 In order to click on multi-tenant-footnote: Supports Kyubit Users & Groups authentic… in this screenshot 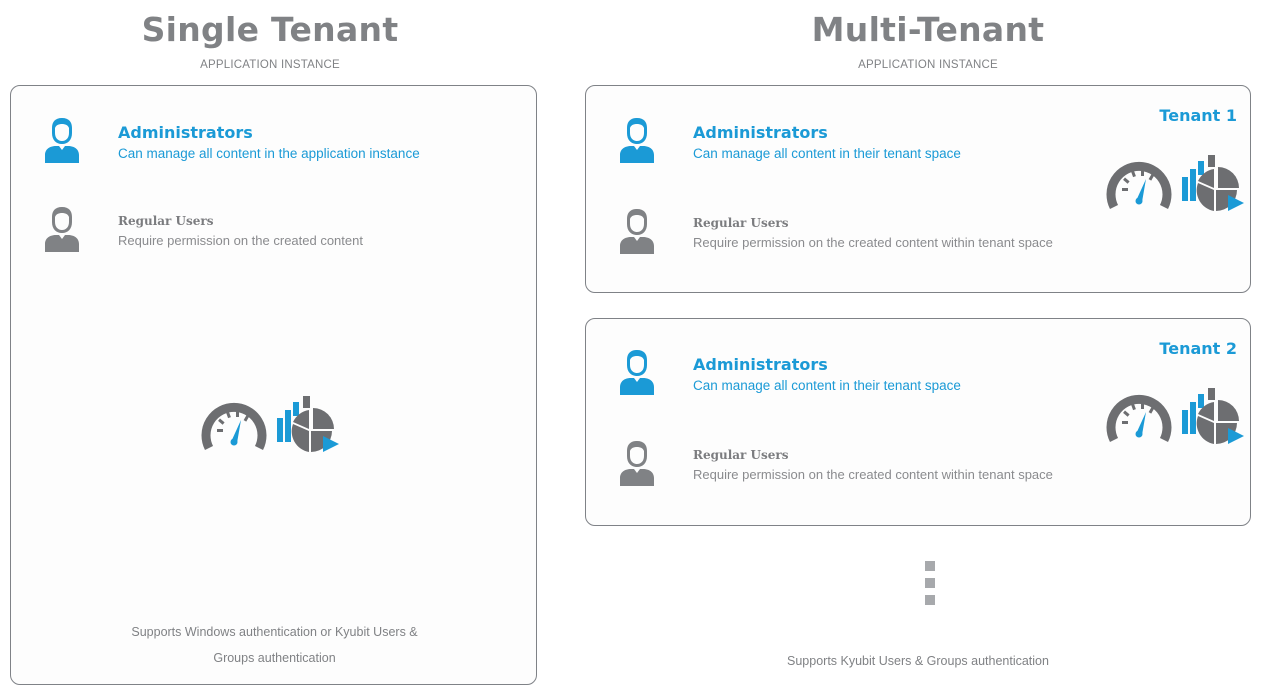, I will do `click(918, 661)`.